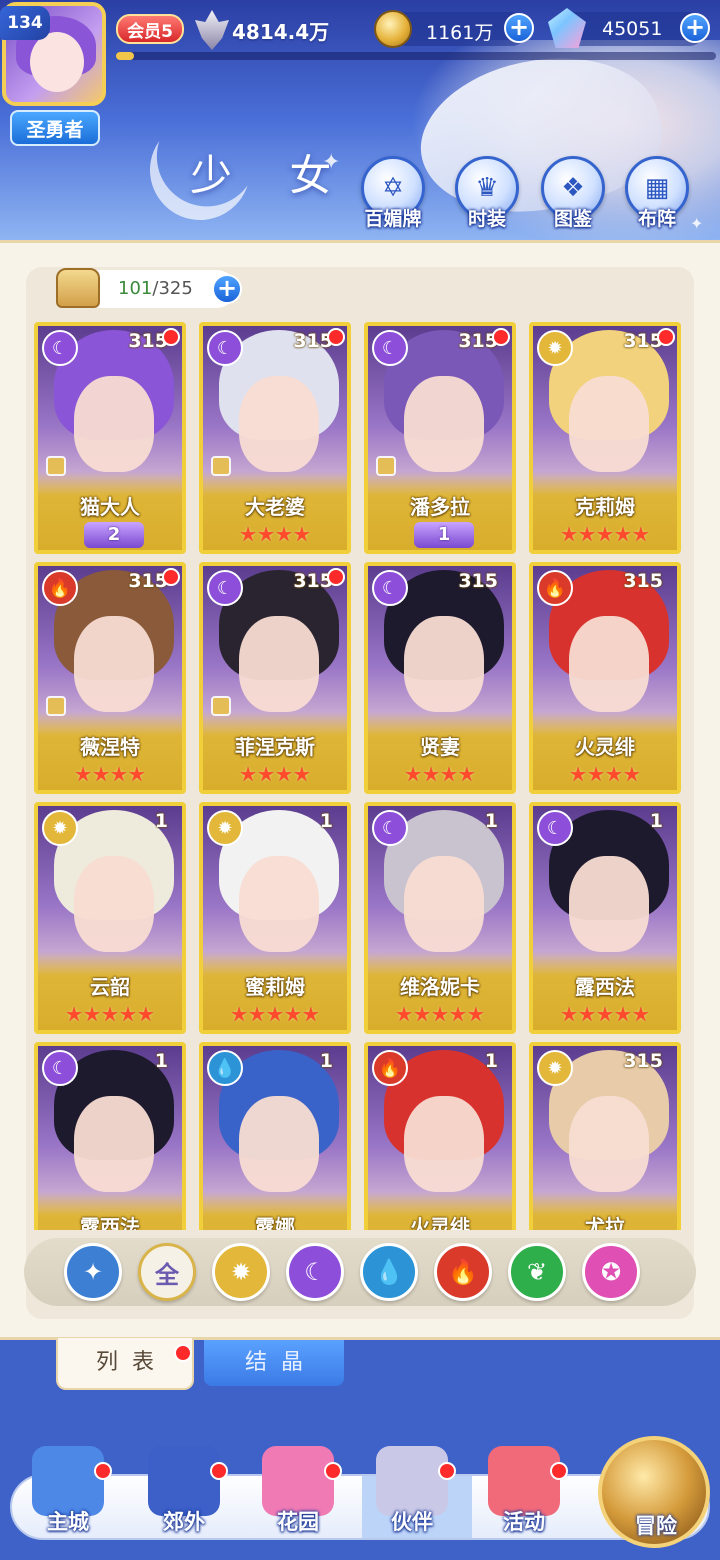 The image size is (720, 1560). I want to click on partner-card: 🔥 315 火灵绯 ★★★★, so click(605, 678).